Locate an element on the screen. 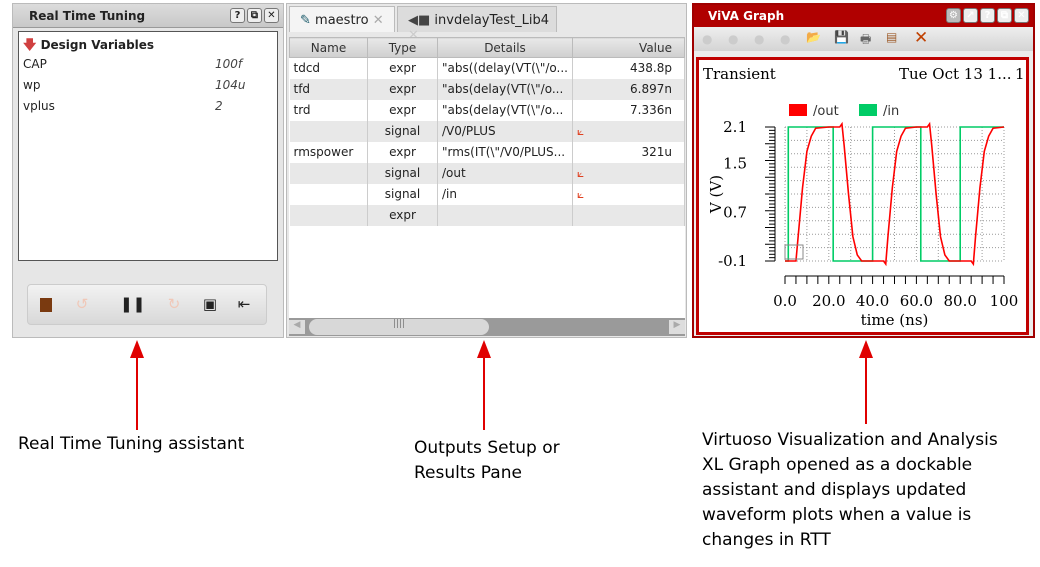  cell-details is located at coordinates (505, 215).